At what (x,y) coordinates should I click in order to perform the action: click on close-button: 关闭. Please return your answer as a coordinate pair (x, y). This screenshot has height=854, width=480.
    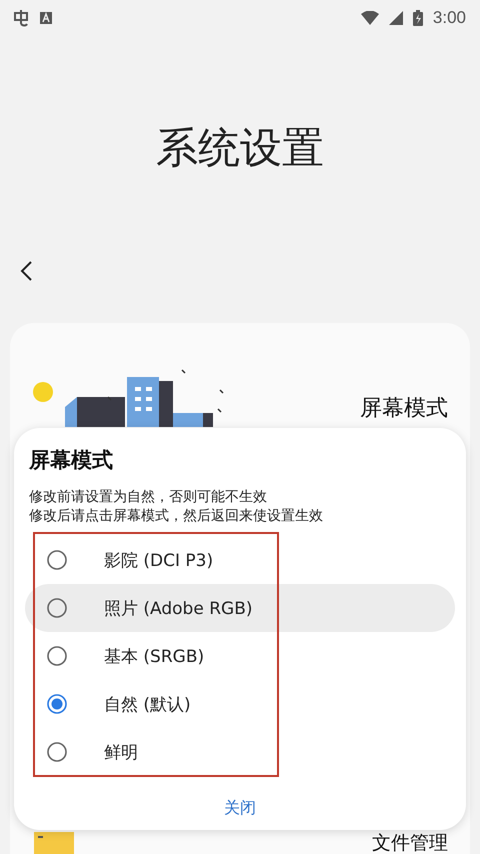
    Looking at the image, I should click on (240, 808).